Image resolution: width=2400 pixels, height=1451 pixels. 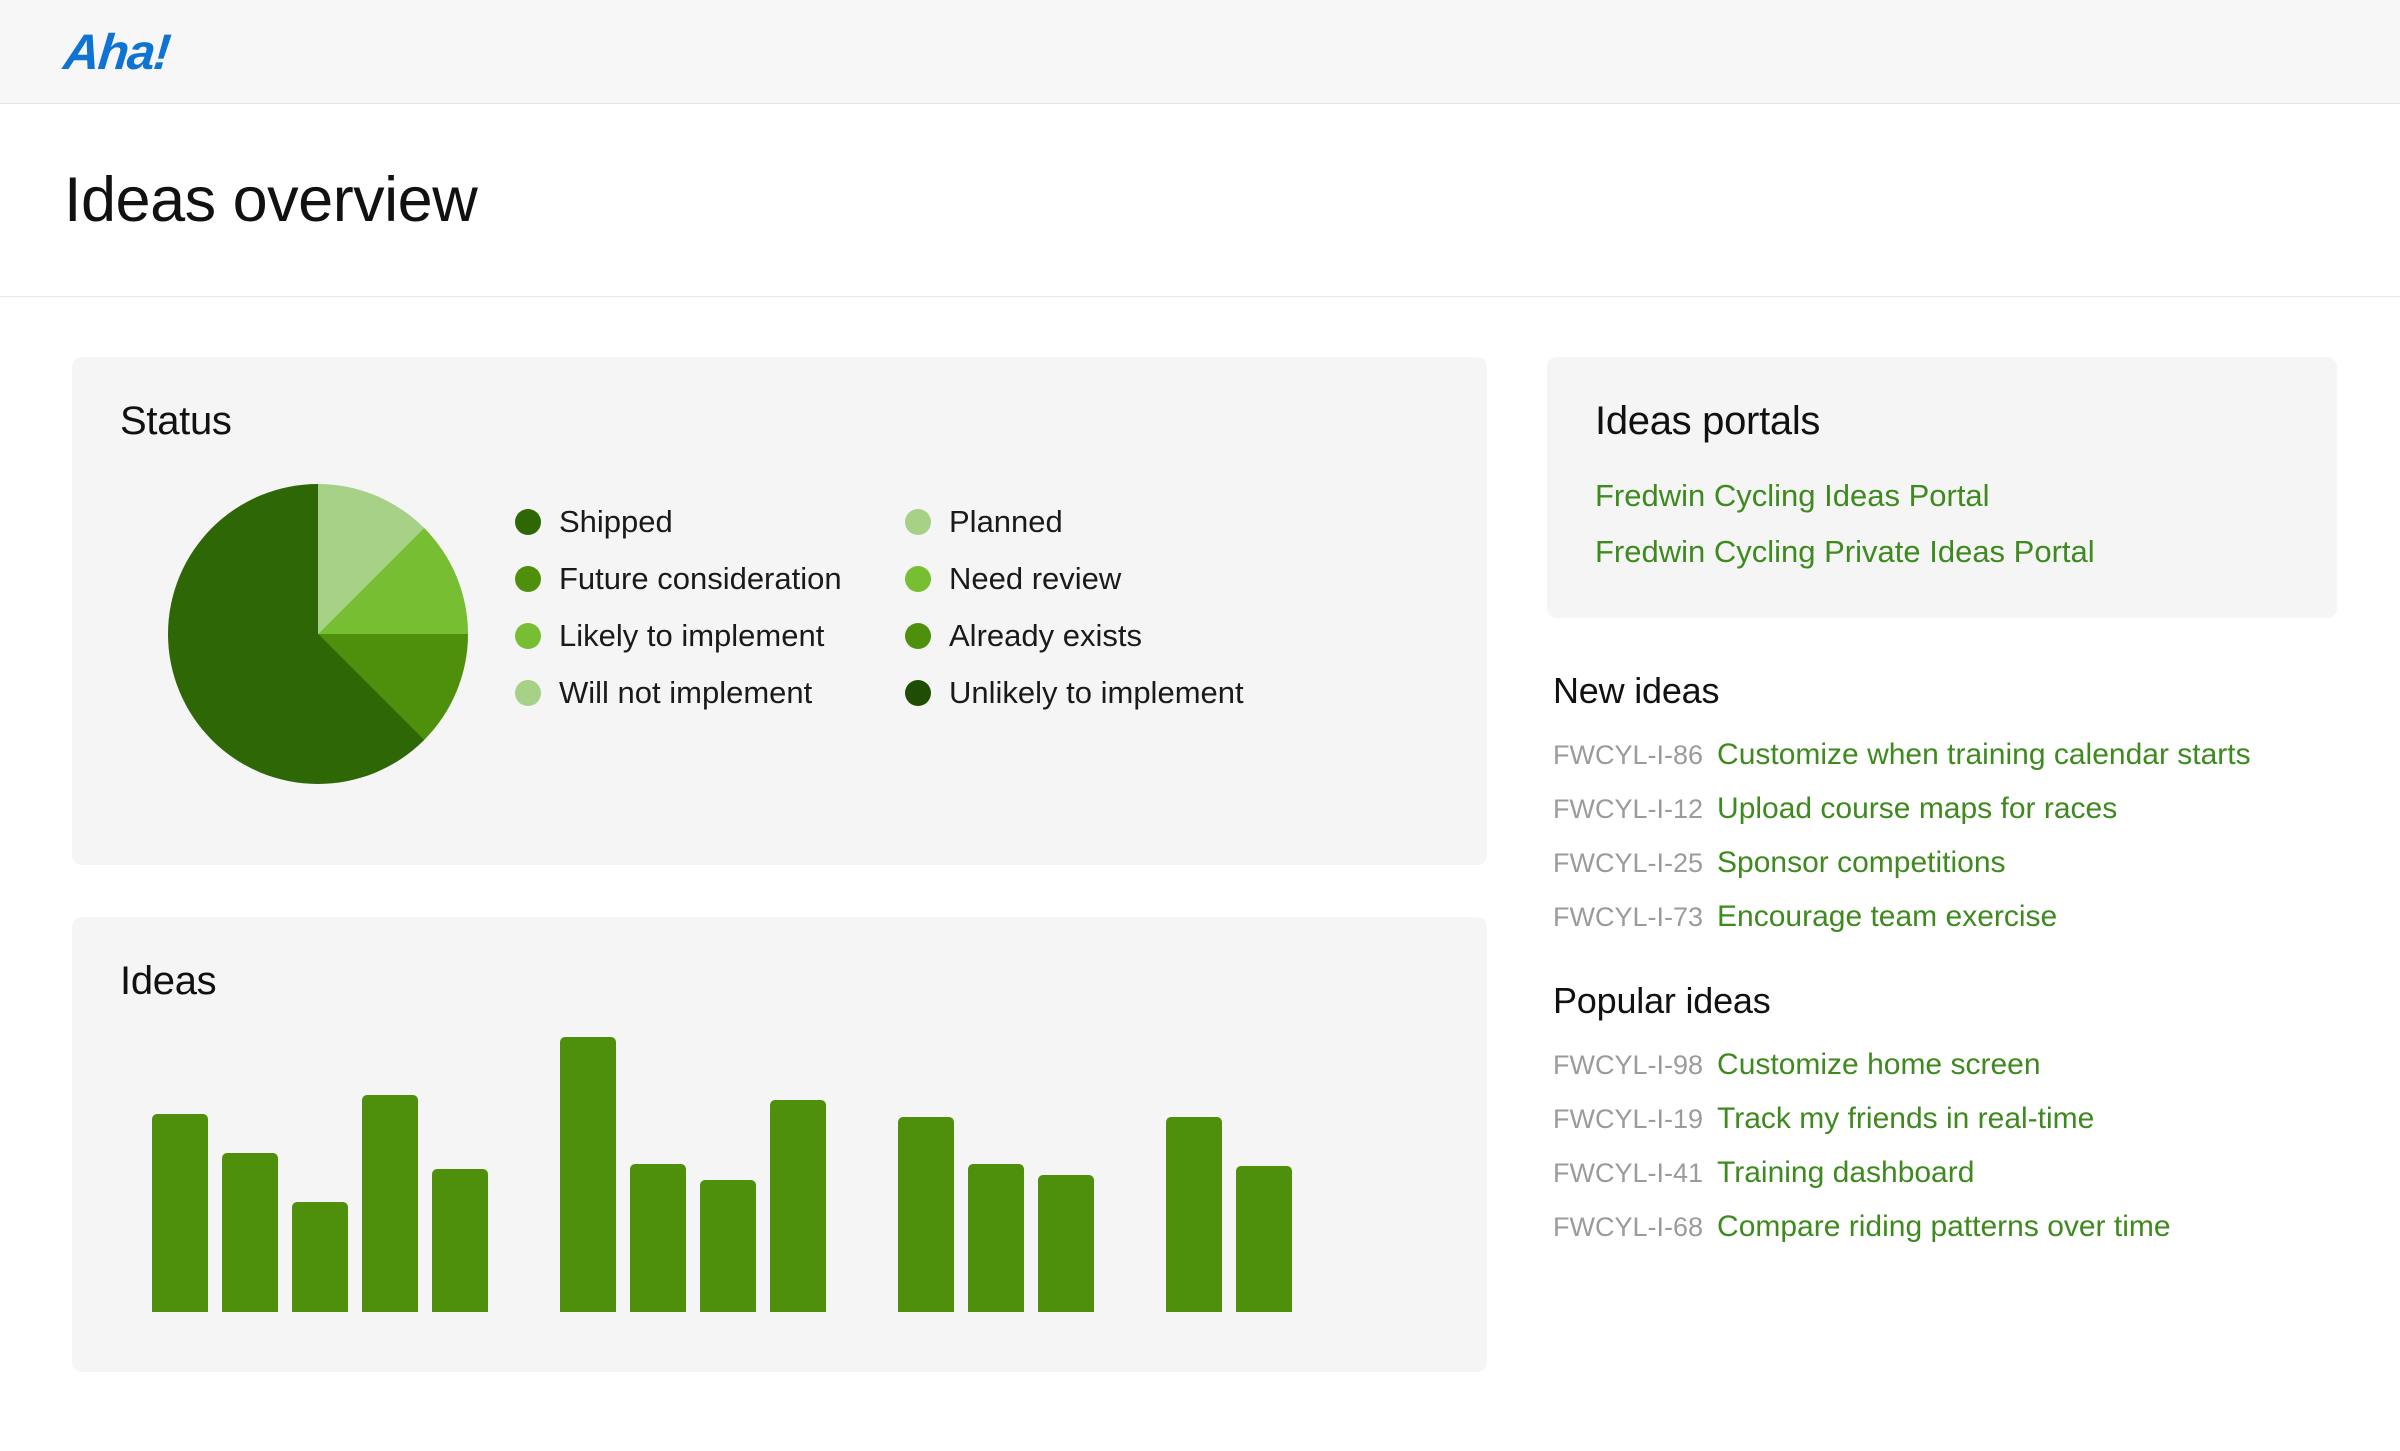 I want to click on idea-reference: FWCYL-I-73, so click(x=1628, y=917).